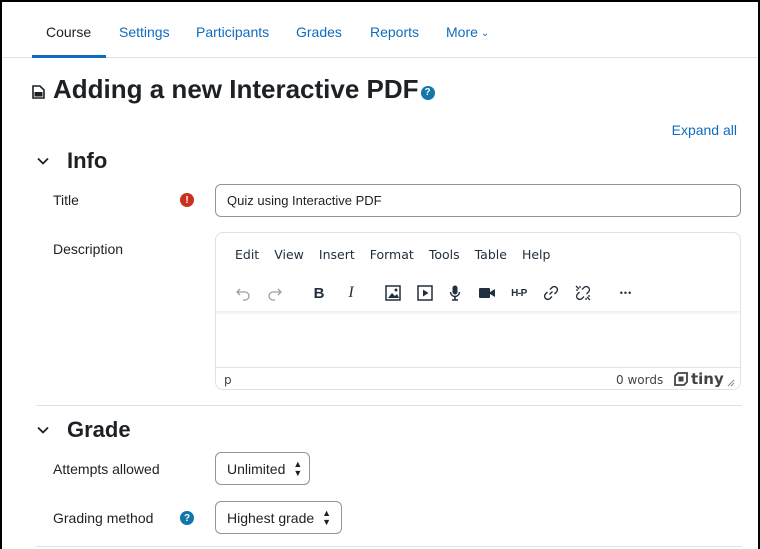 This screenshot has width=760, height=549. What do you see at coordinates (444, 256) in the screenshot?
I see `menu-tools: Tools` at bounding box center [444, 256].